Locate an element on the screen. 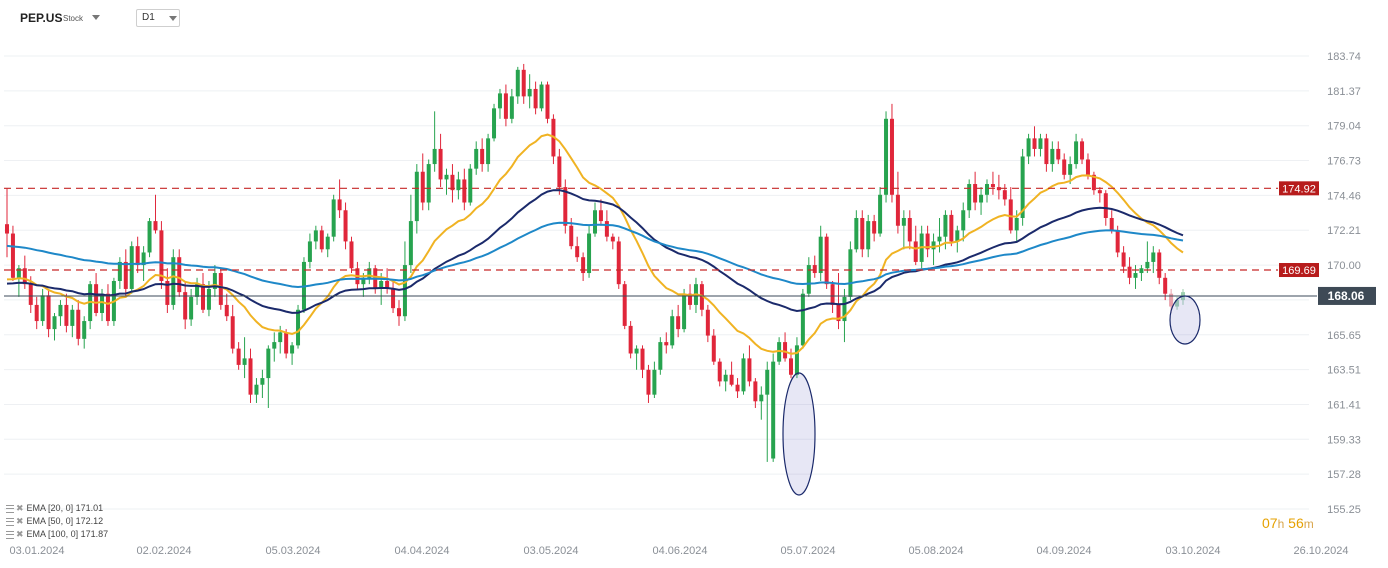 Image resolution: width=1388 pixels, height=568 pixels. y-tick-label: 179.04 is located at coordinates (1344, 127).